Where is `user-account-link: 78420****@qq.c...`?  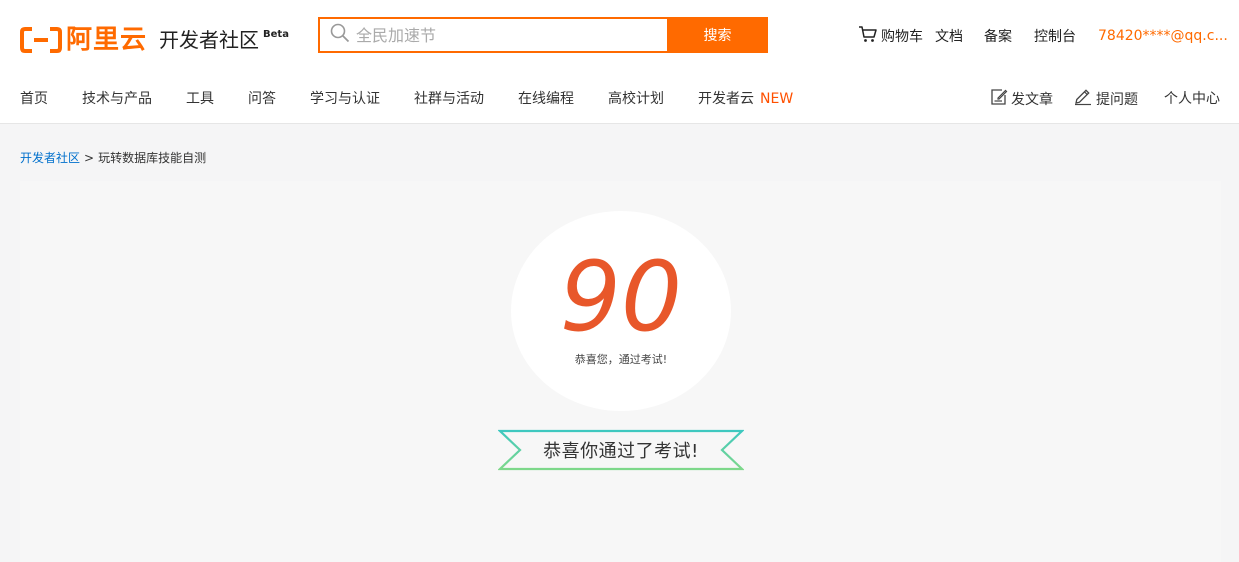 user-account-link: 78420****@qq.c... is located at coordinates (1163, 36).